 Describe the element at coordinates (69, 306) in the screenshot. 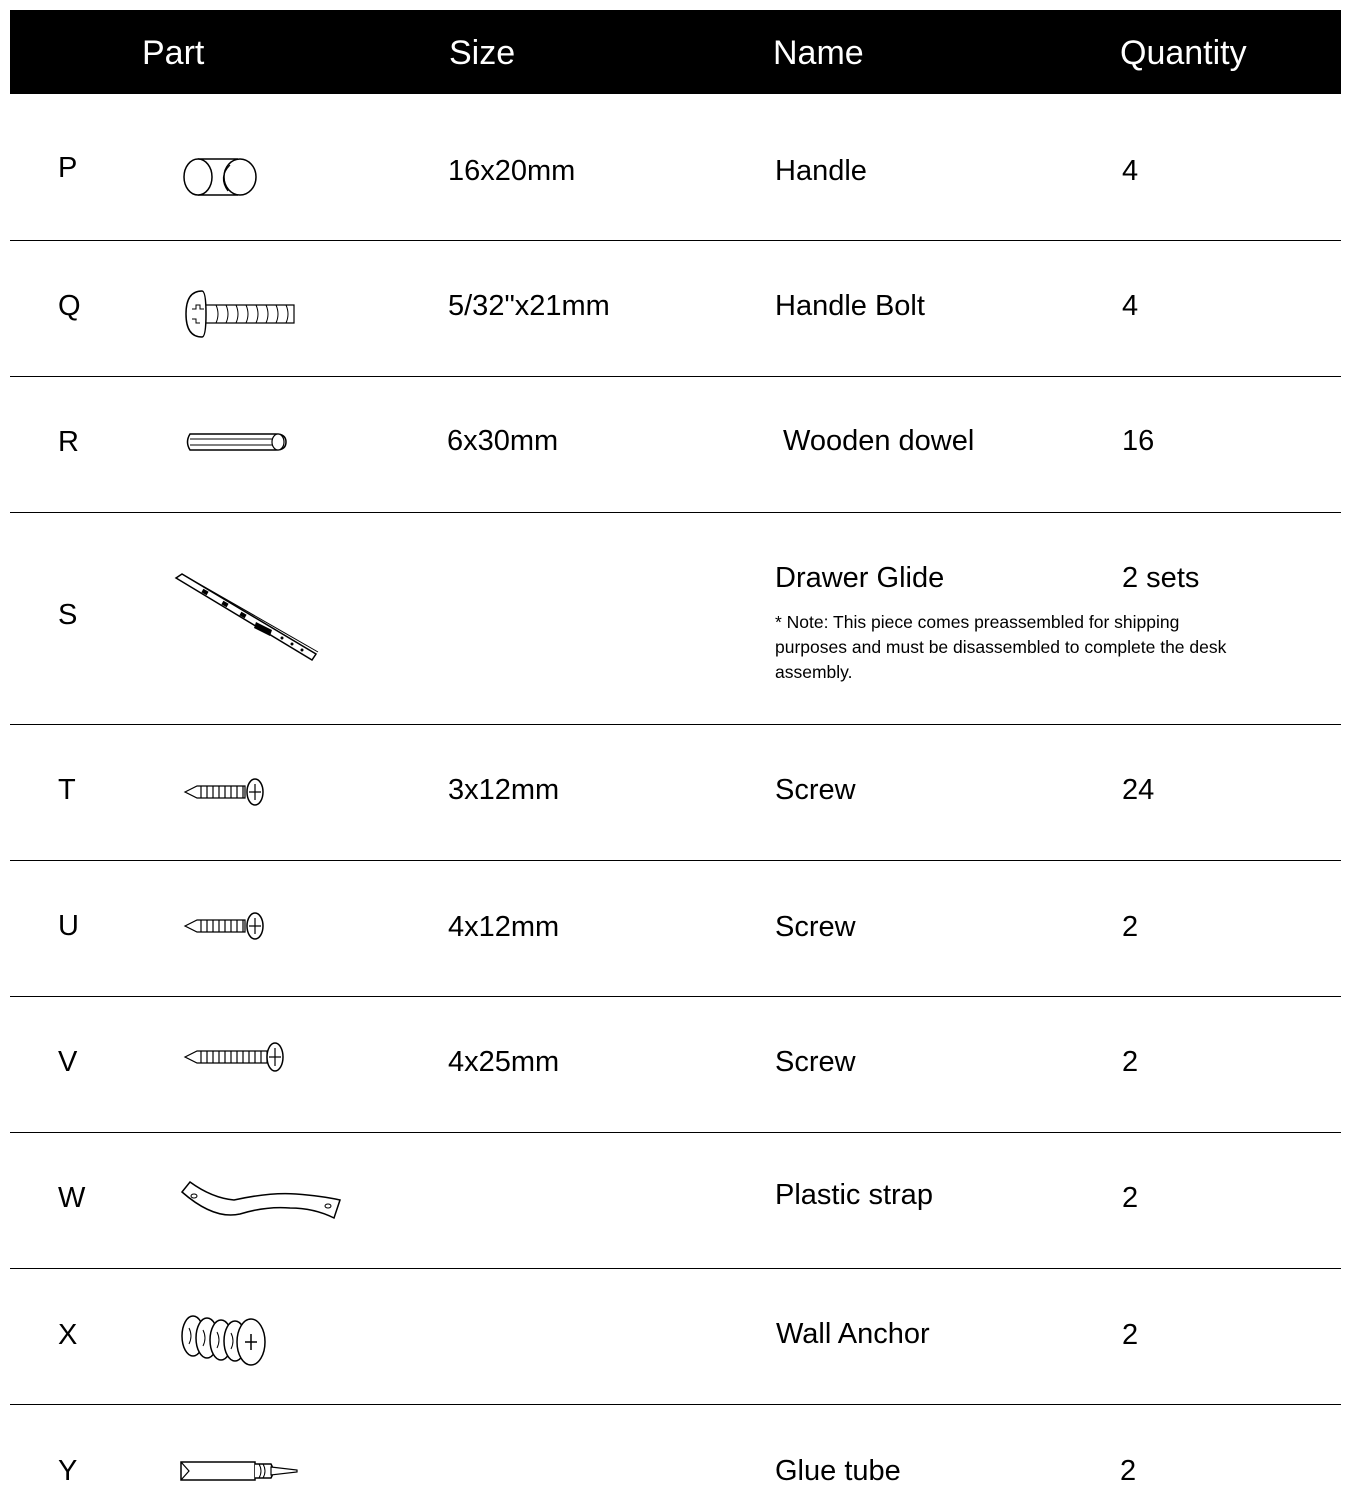

I see `part-letter: Q` at that location.